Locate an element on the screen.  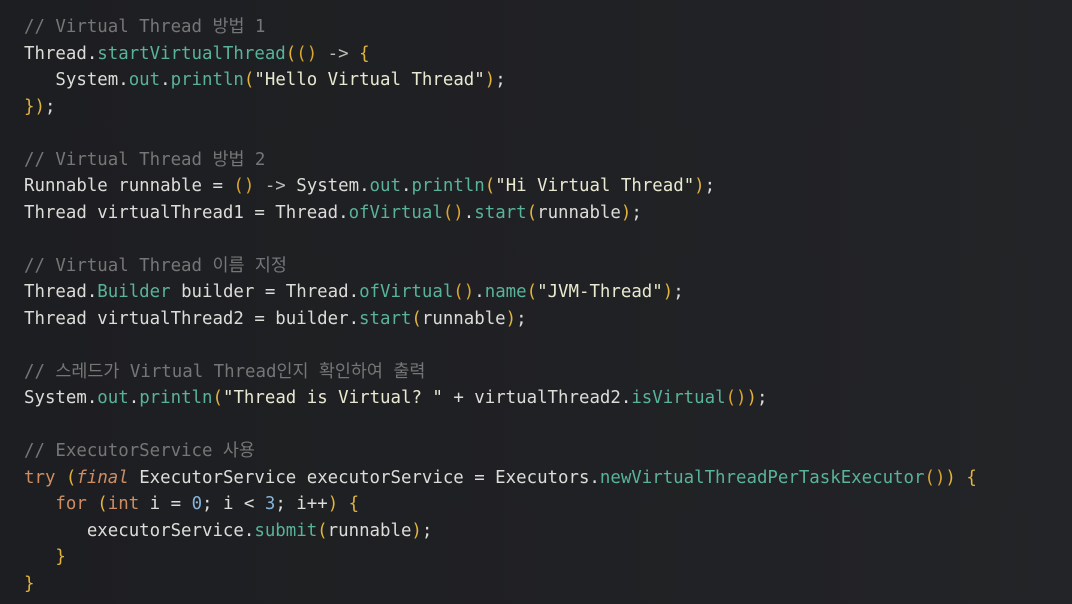
code-line-1: // Virtual Thread 방법 1 is located at coordinates (500, 27).